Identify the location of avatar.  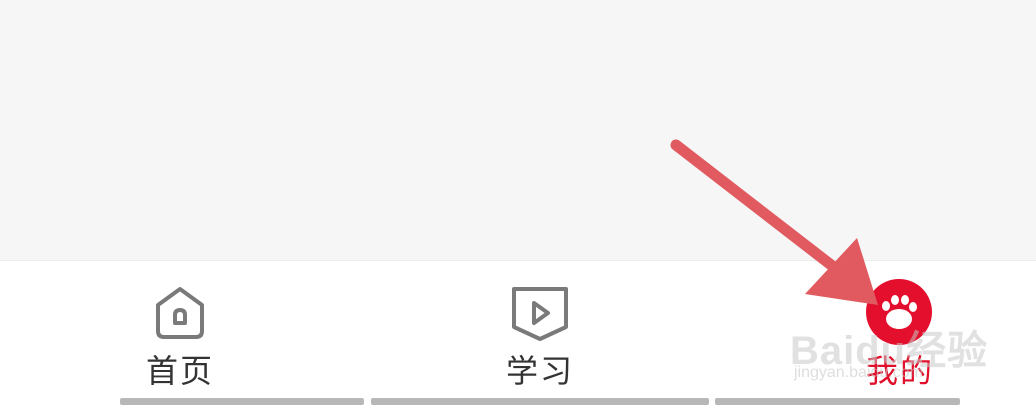
(899, 312).